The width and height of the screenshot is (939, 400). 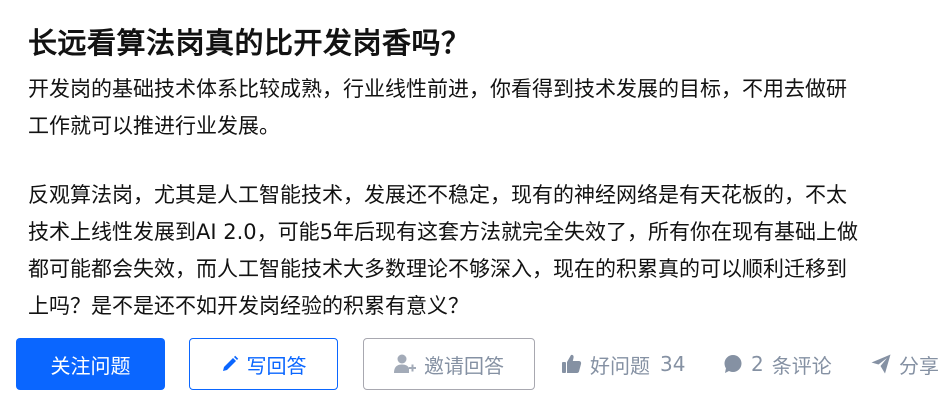 What do you see at coordinates (673, 364) in the screenshot?
I see `good-question-count: 34` at bounding box center [673, 364].